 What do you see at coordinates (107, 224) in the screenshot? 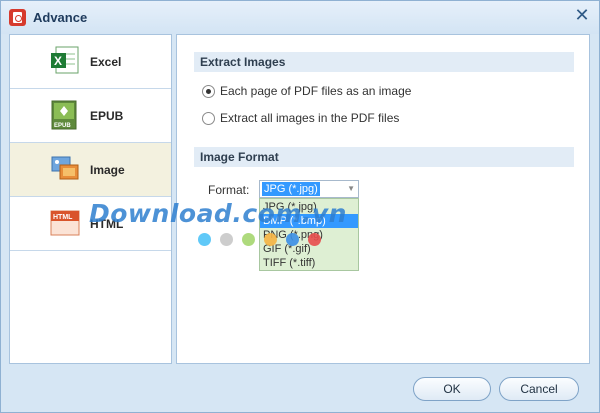
I see `sidebar-item-label: HTML` at bounding box center [107, 224].